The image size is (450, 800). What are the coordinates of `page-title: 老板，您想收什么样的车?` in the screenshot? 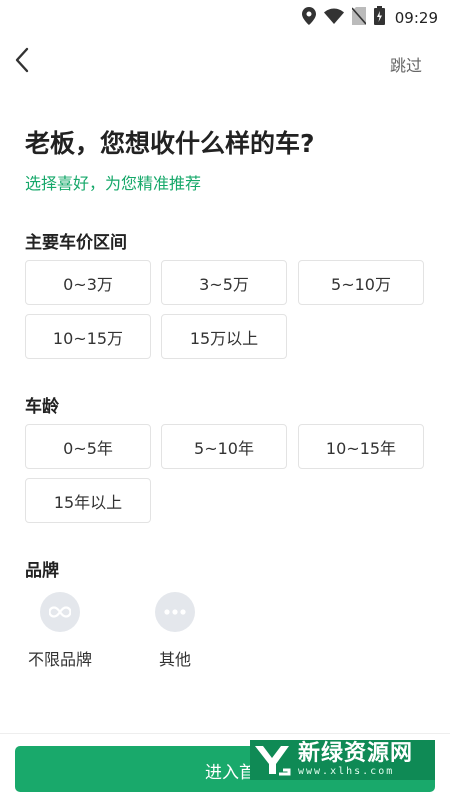 It's located at (170, 143).